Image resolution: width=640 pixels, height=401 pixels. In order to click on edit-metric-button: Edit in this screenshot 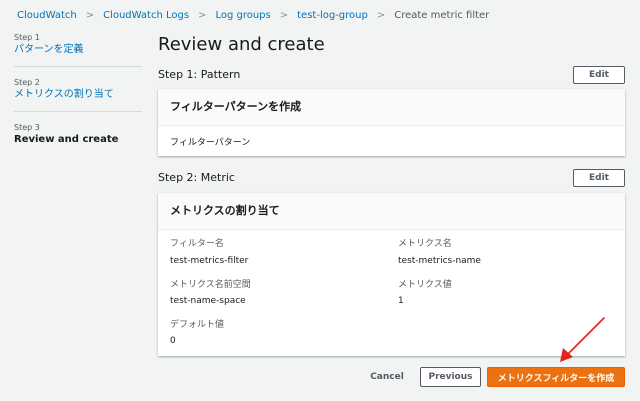, I will do `click(599, 178)`.